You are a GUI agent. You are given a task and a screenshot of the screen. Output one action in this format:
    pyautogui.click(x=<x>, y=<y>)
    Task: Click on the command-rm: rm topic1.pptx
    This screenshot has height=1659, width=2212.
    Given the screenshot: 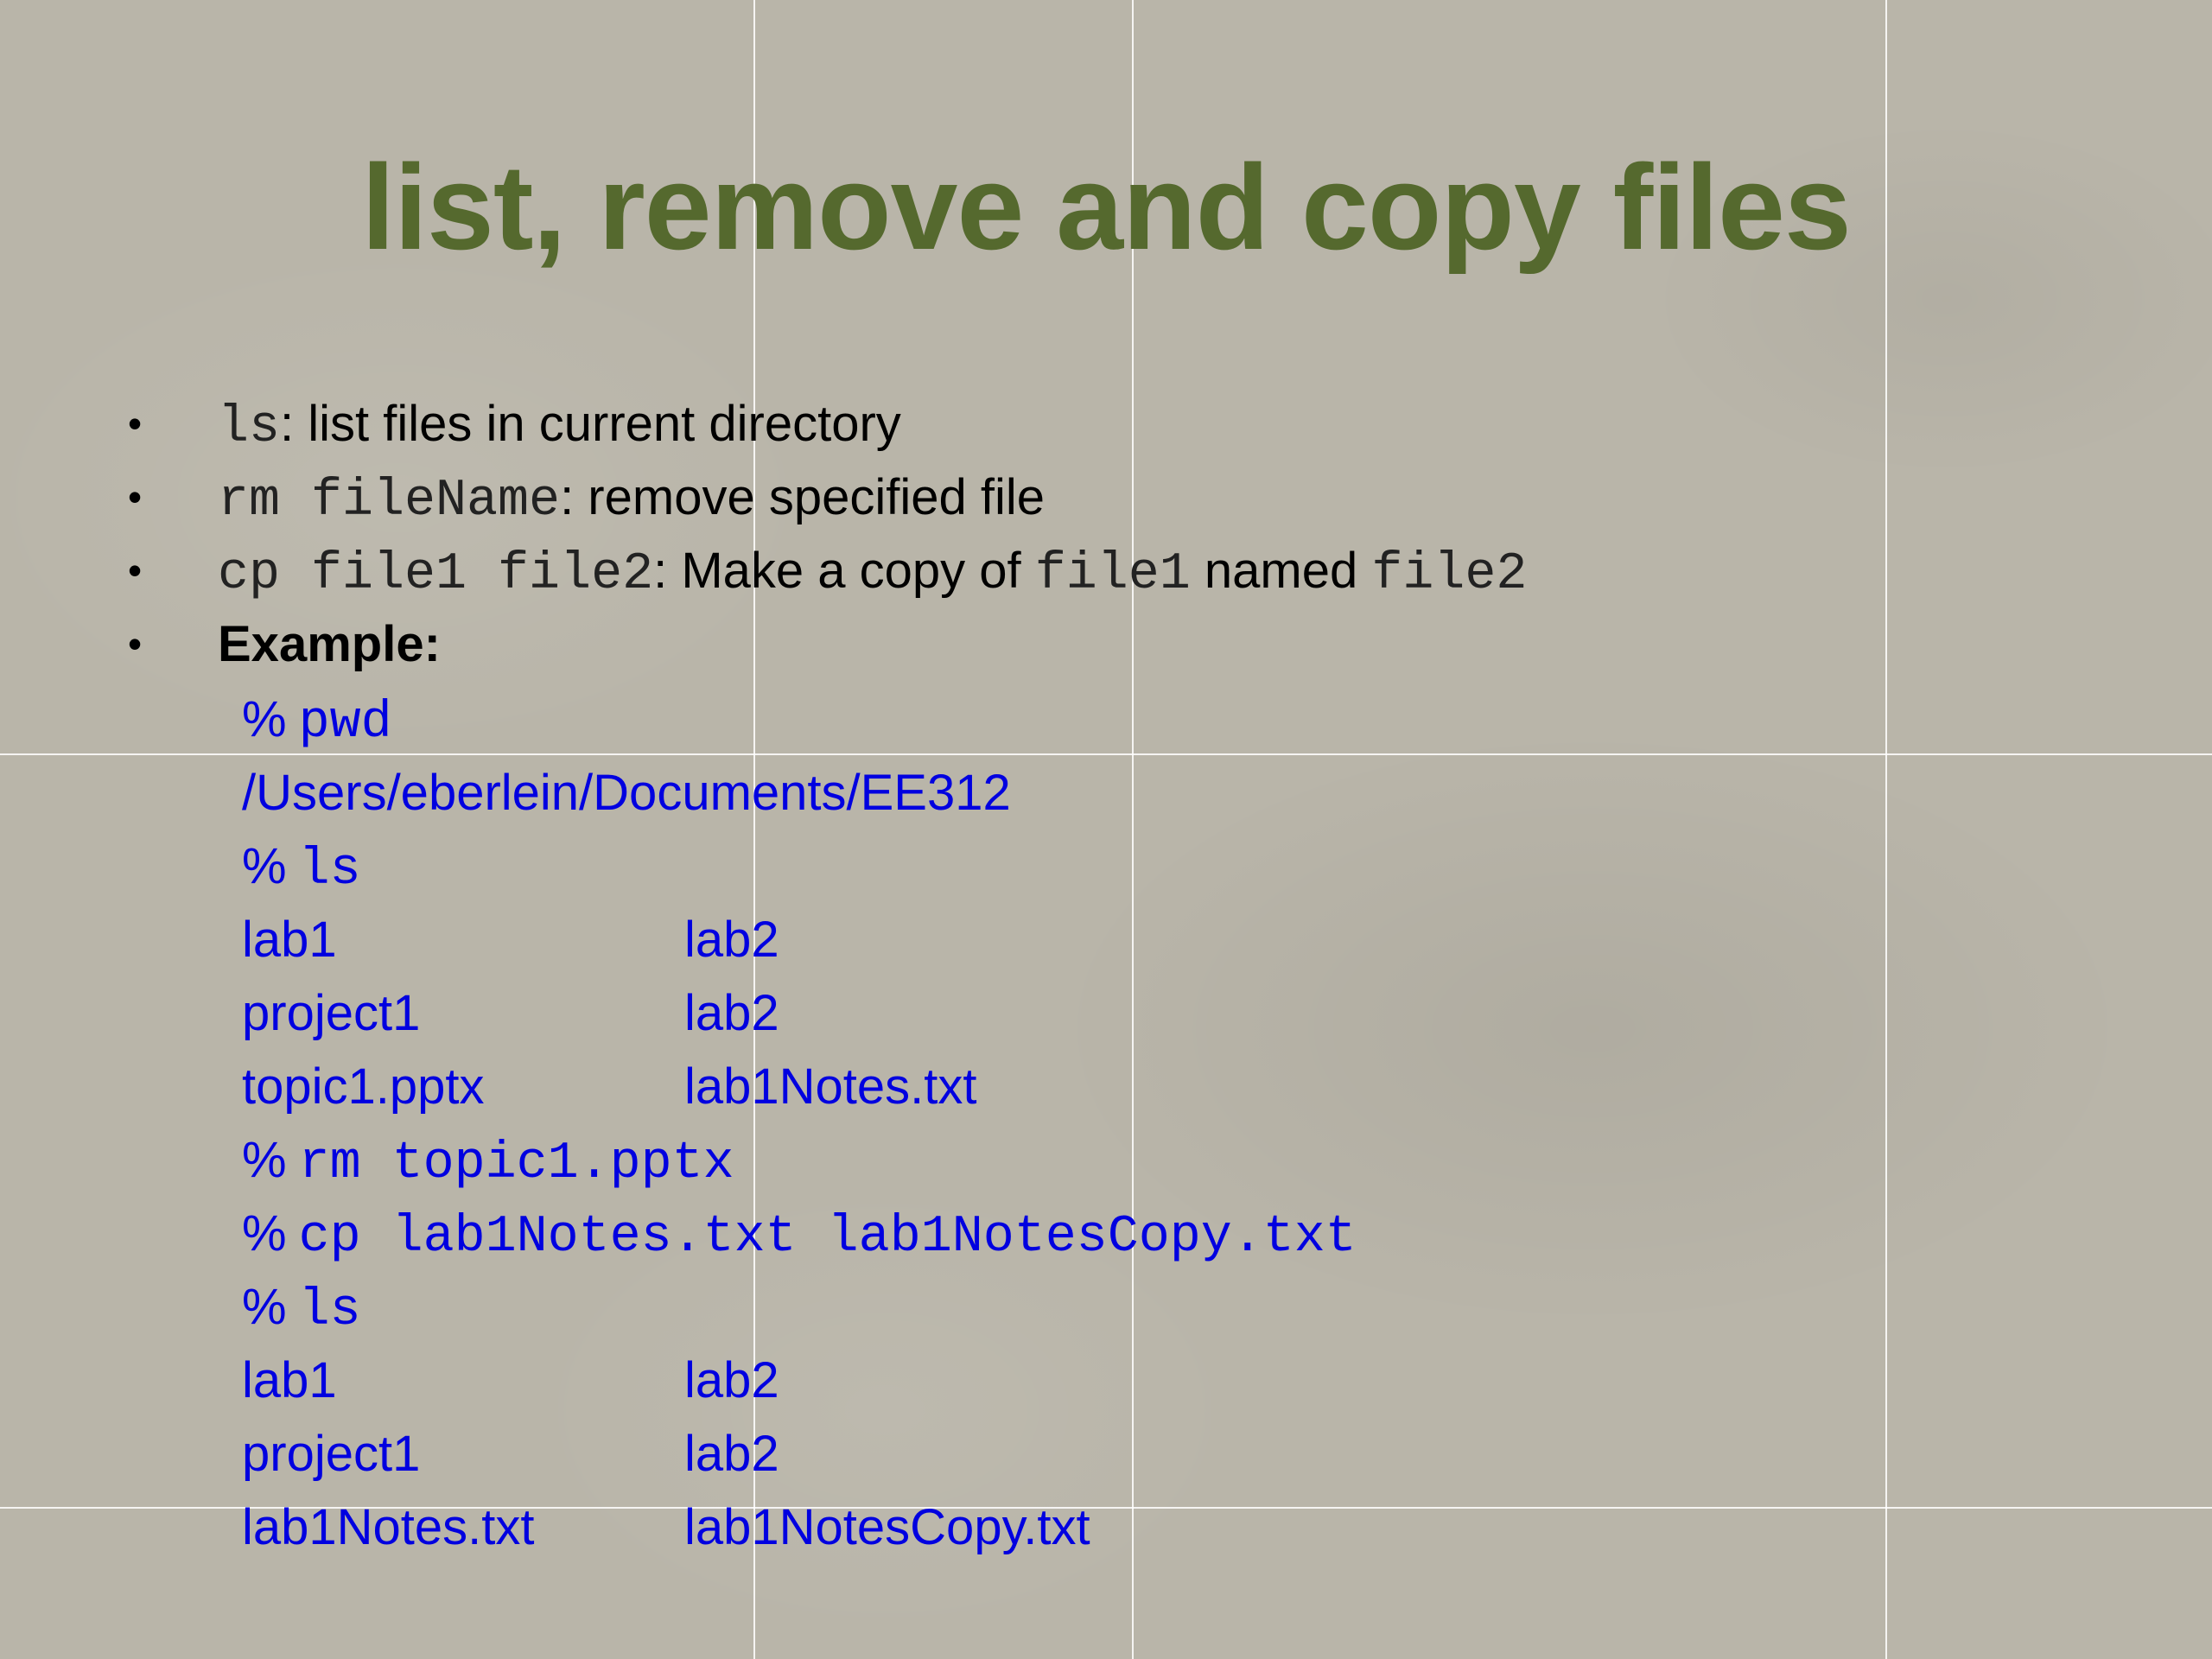 What is the action you would take?
    pyautogui.click(x=516, y=1164)
    